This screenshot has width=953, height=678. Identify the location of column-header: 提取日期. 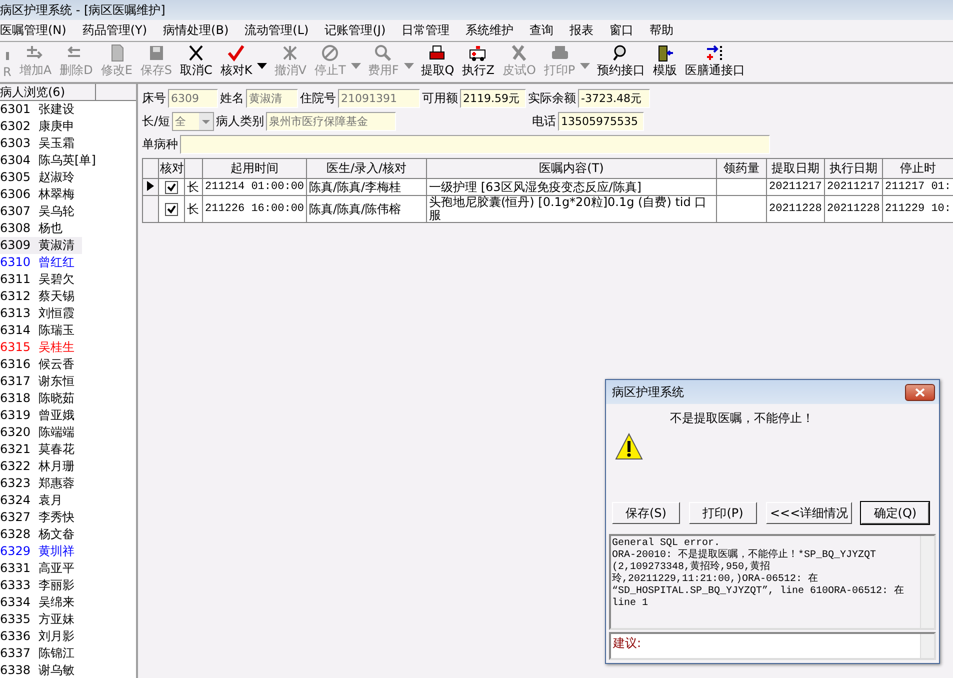
(795, 168).